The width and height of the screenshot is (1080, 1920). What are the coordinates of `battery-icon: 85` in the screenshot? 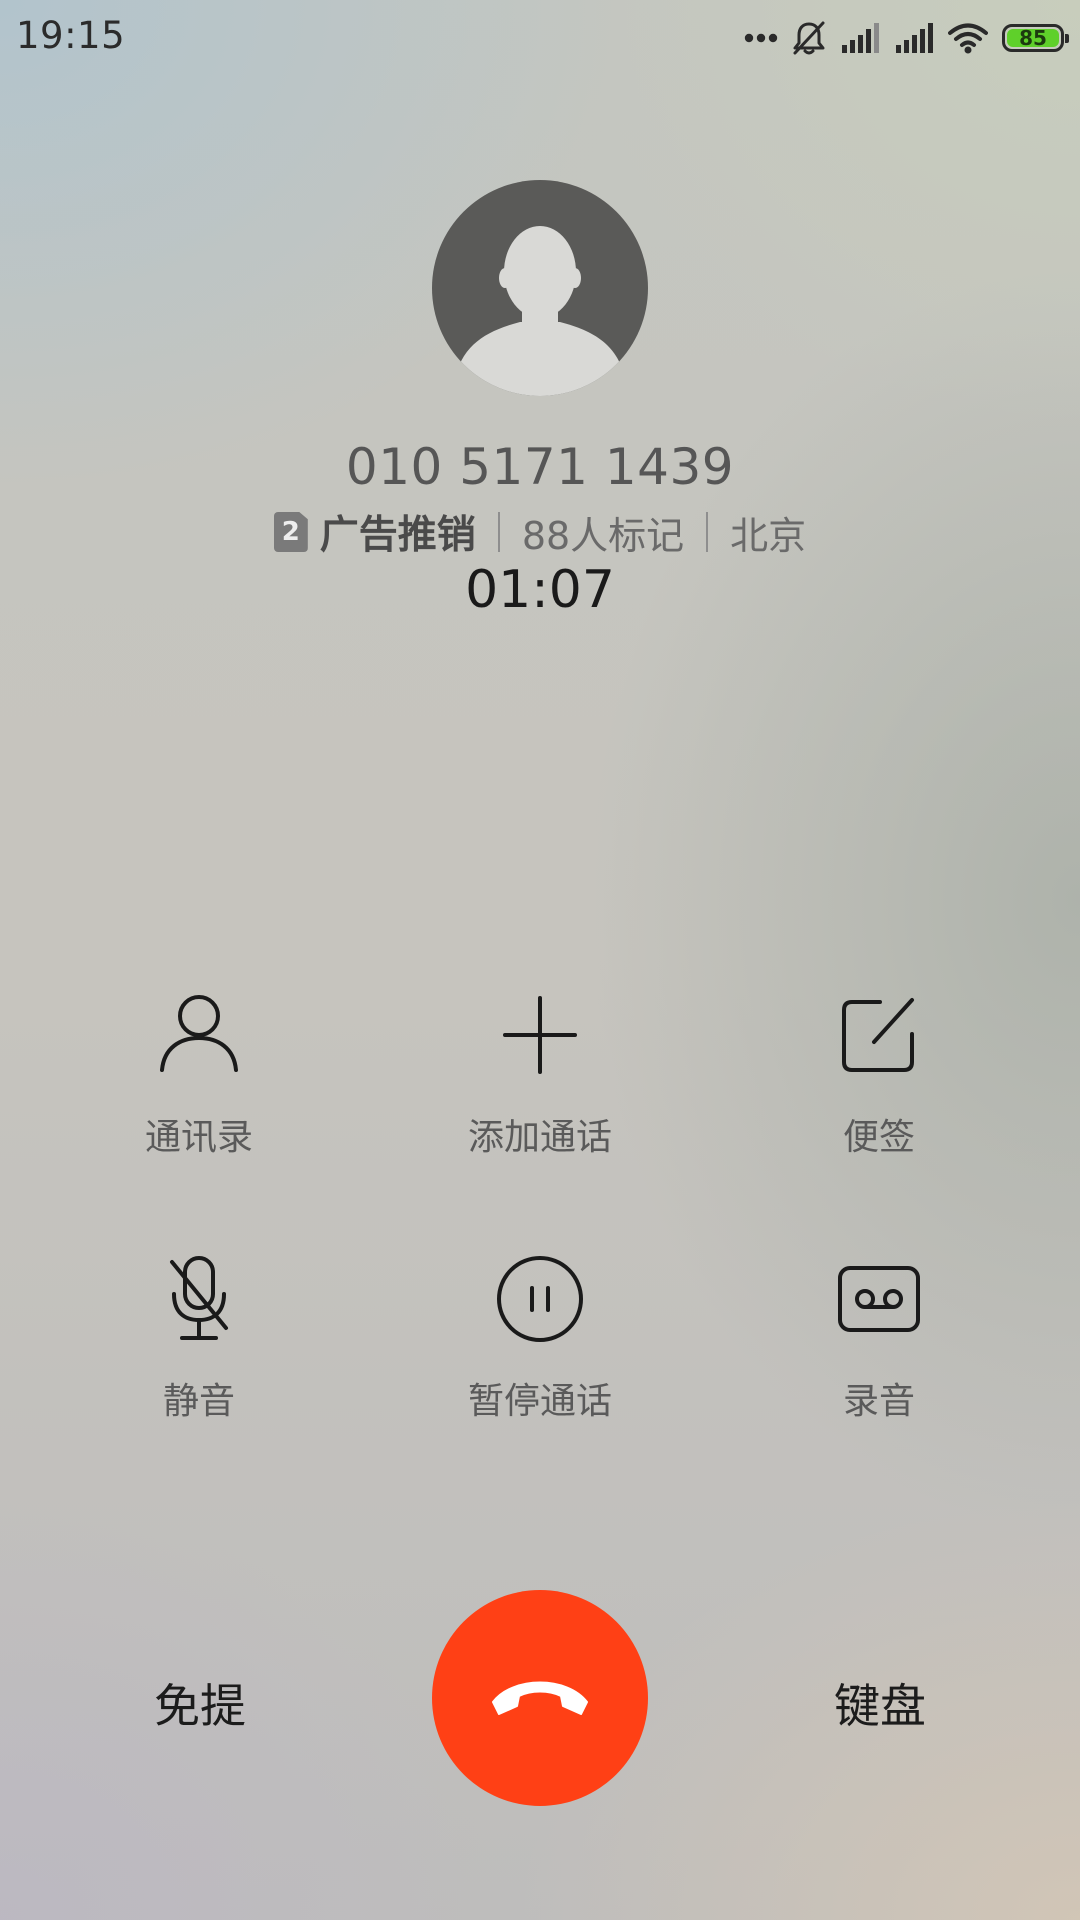 It's located at (1035, 38).